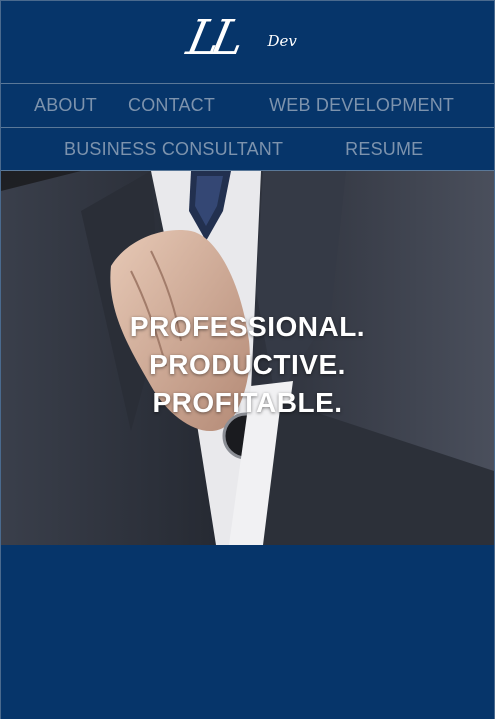 The width and height of the screenshot is (495, 719). Describe the element at coordinates (384, 149) in the screenshot. I see `nav-resume: RESUME` at that location.